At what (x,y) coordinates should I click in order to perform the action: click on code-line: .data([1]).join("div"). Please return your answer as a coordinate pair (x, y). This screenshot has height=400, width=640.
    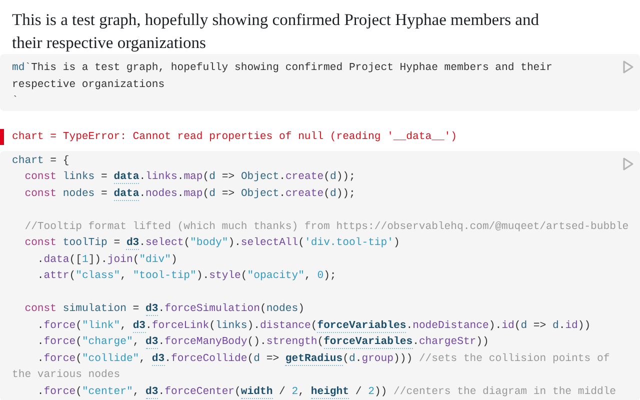
    Looking at the image, I should click on (107, 260).